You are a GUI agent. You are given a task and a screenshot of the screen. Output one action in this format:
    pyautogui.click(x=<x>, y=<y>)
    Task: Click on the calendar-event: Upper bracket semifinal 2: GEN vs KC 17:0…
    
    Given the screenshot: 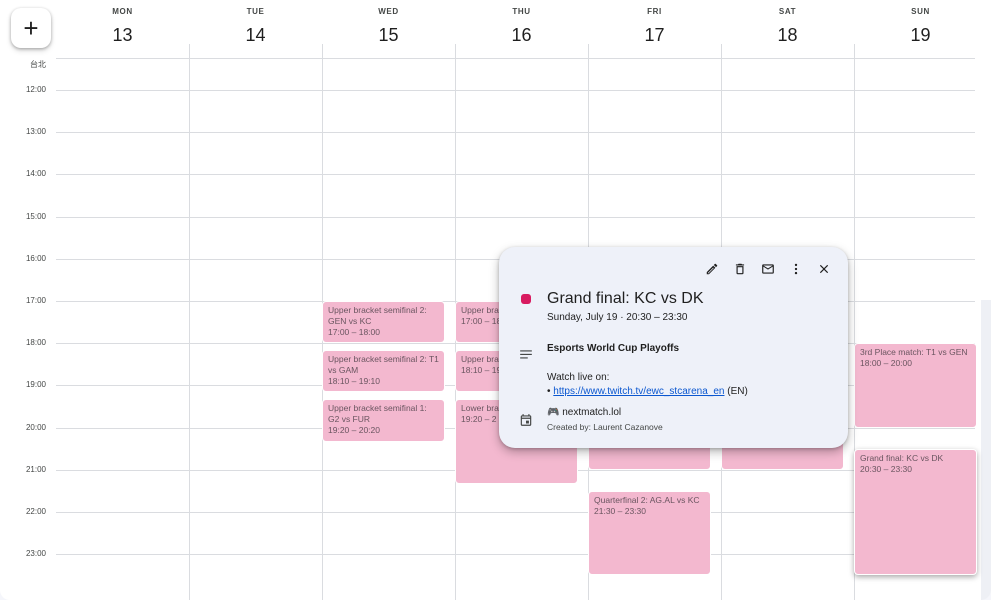 What is the action you would take?
    pyautogui.click(x=383, y=322)
    